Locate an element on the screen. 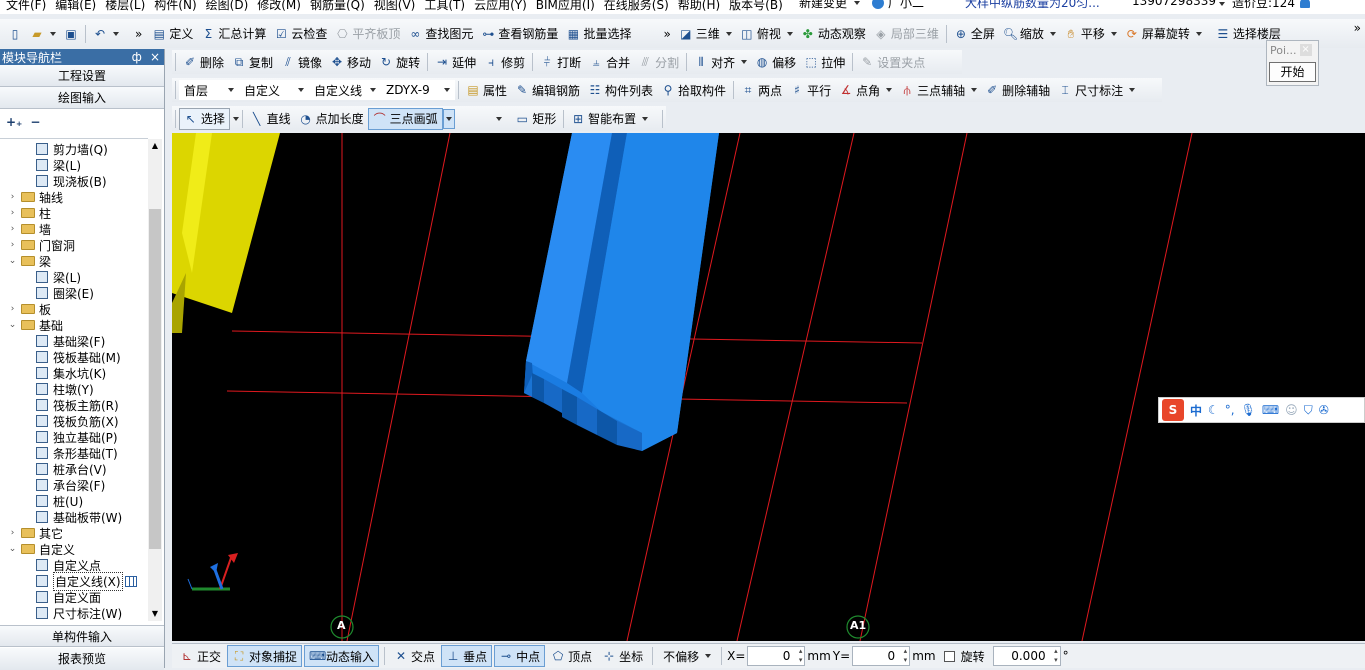  tree-item: 集水坑(K) is located at coordinates (71, 373).